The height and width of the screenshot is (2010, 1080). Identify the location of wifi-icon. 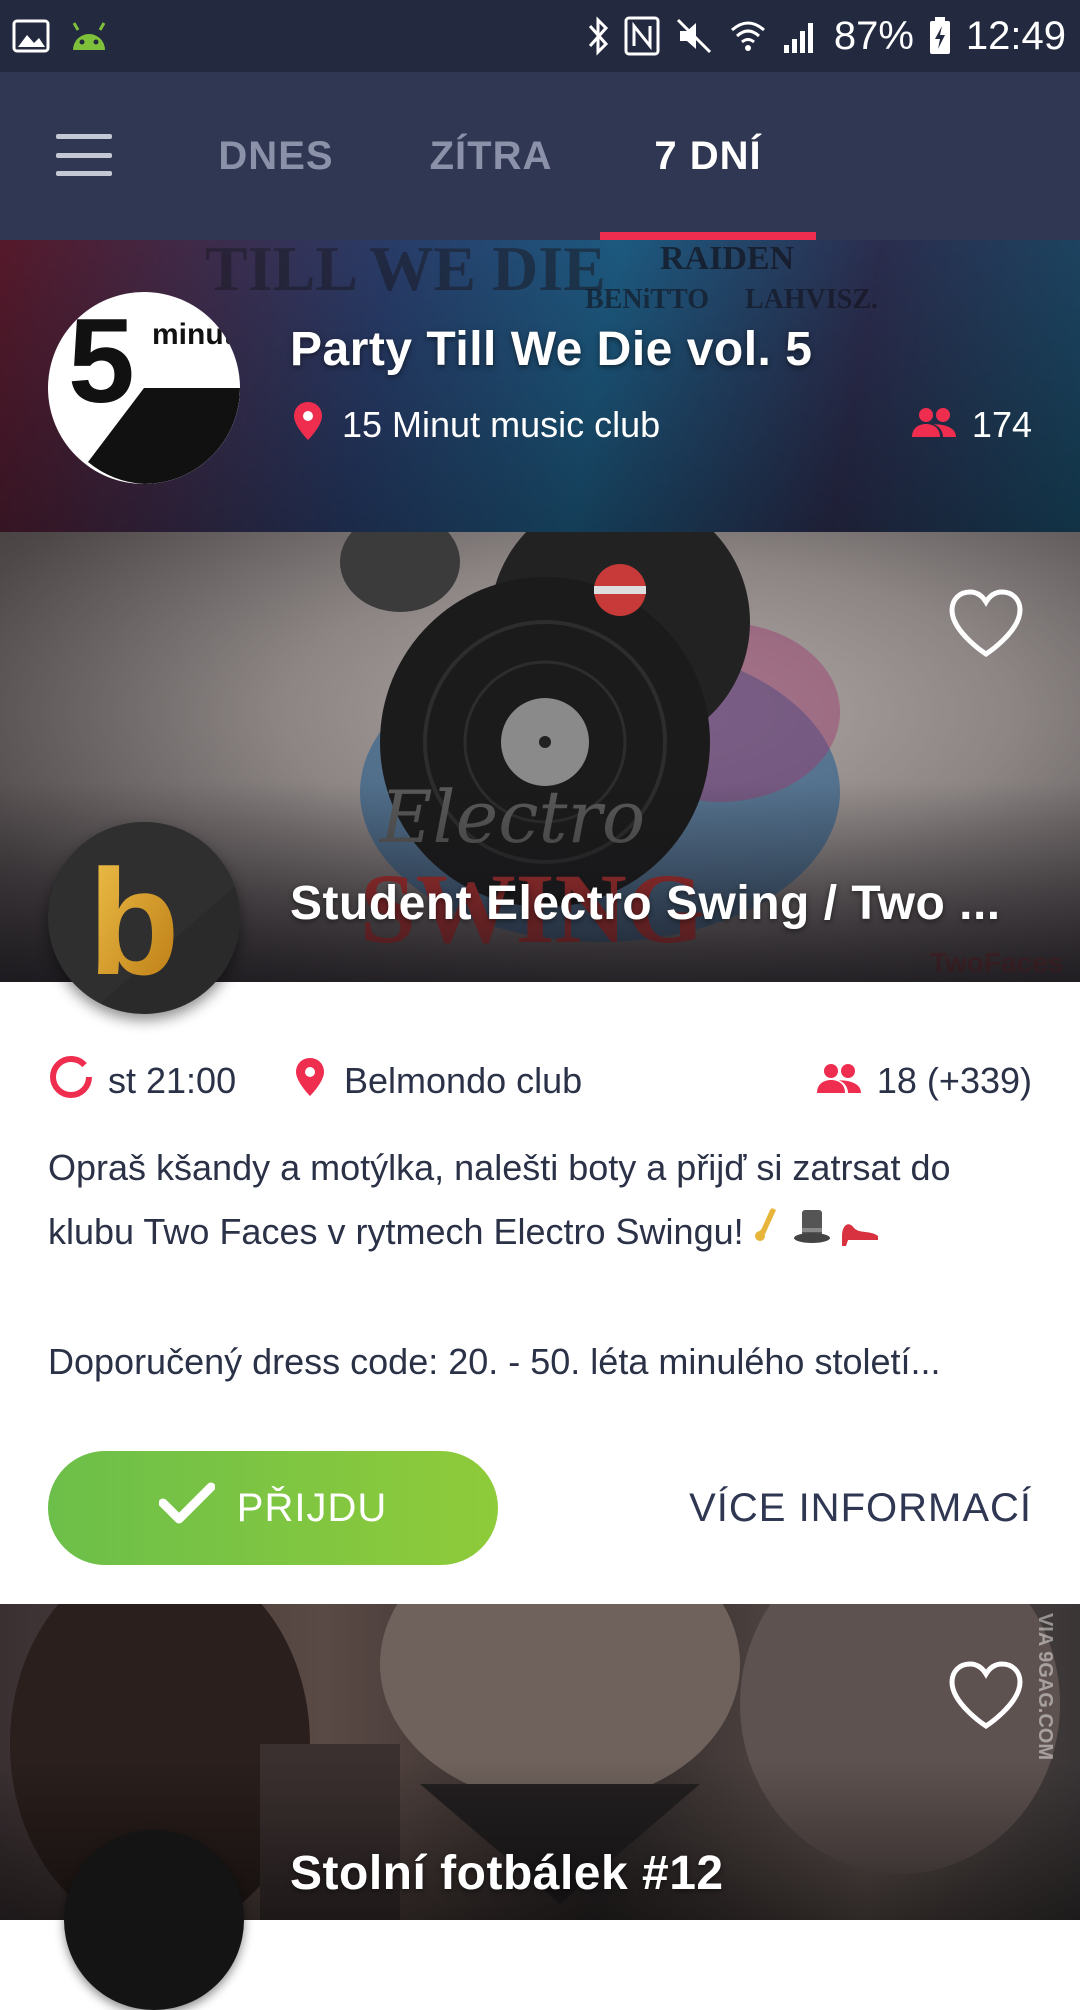
(748, 36).